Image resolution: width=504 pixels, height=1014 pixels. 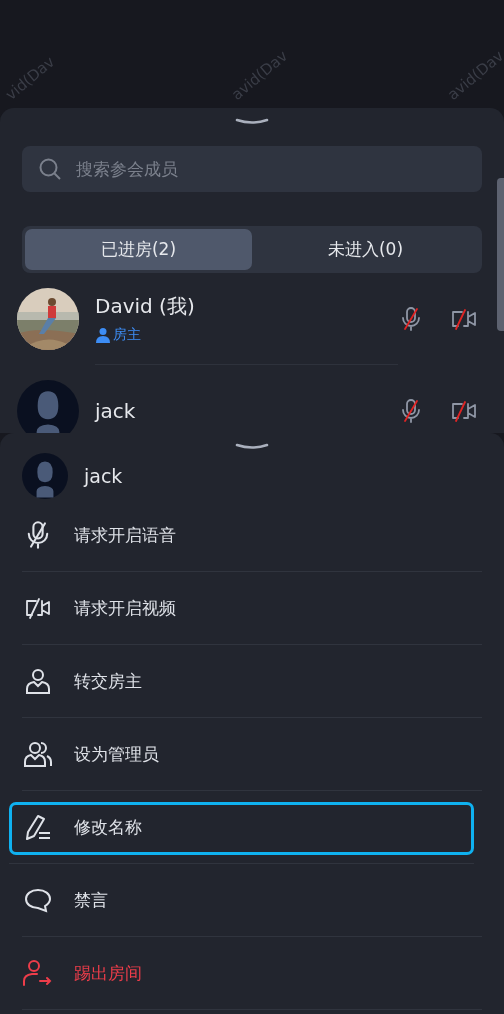 I want to click on menu-item: 转交房主, so click(x=252, y=681).